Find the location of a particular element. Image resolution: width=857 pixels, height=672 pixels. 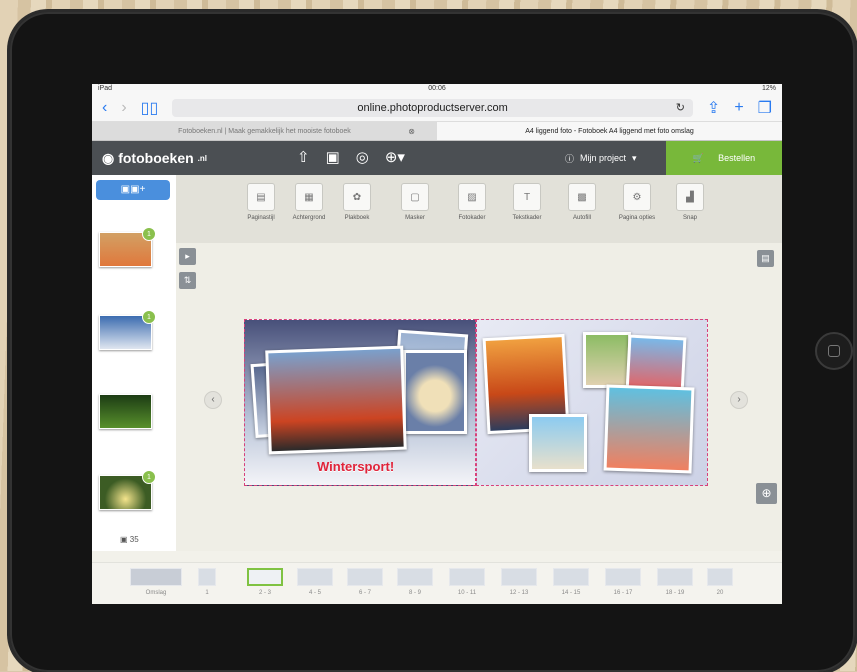

home-square-icon is located at coordinates (834, 351).